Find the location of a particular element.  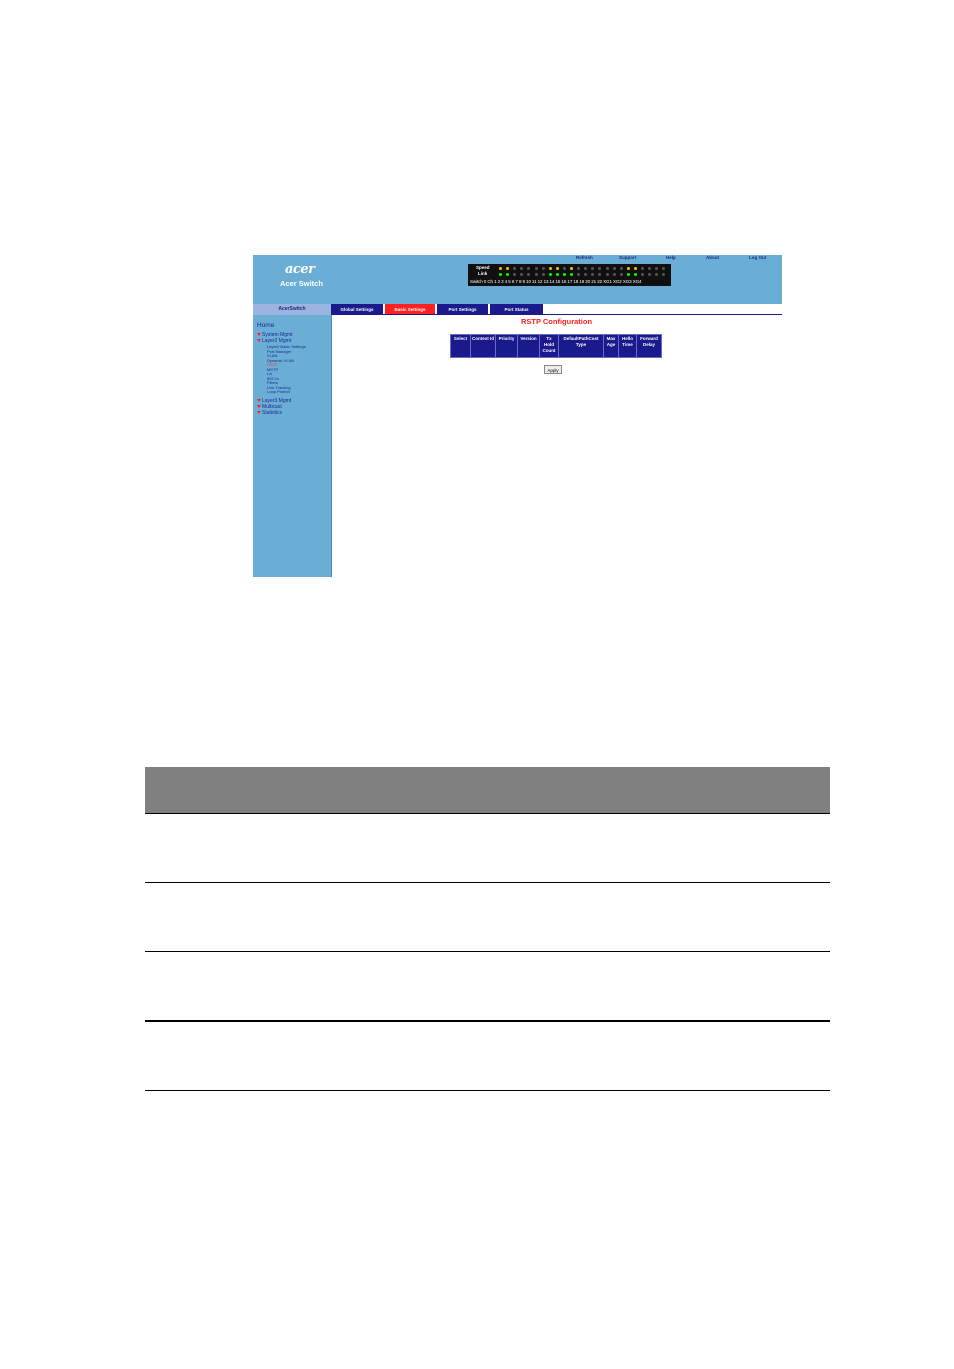

sidebar-brand: AcerSwitch is located at coordinates (292, 309).